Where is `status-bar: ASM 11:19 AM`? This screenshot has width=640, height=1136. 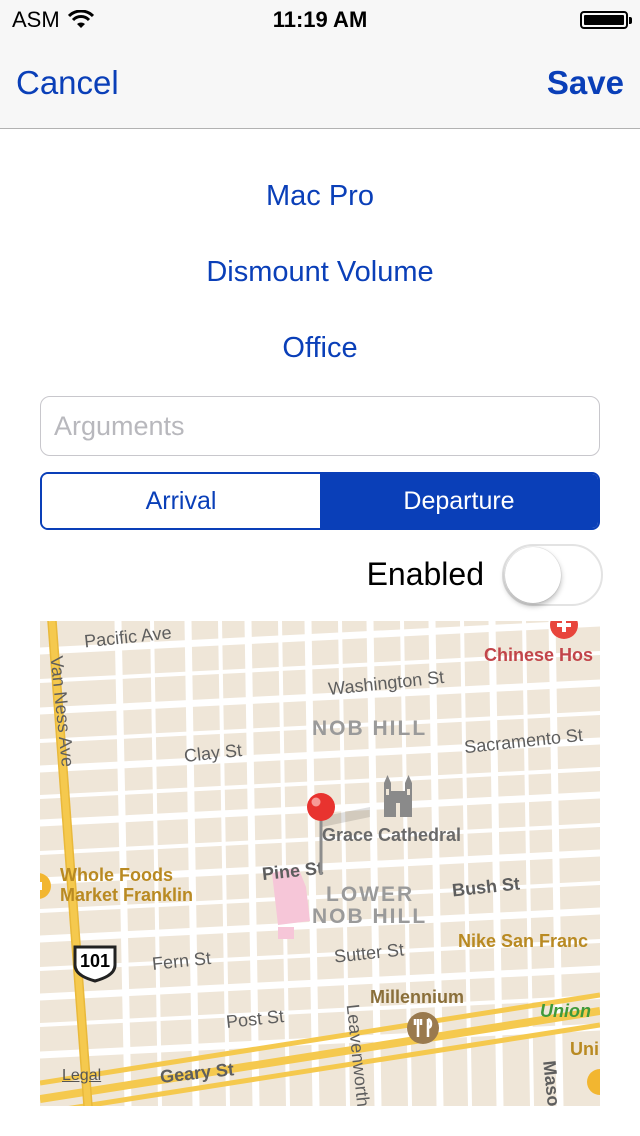 status-bar: ASM 11:19 AM is located at coordinates (320, 20).